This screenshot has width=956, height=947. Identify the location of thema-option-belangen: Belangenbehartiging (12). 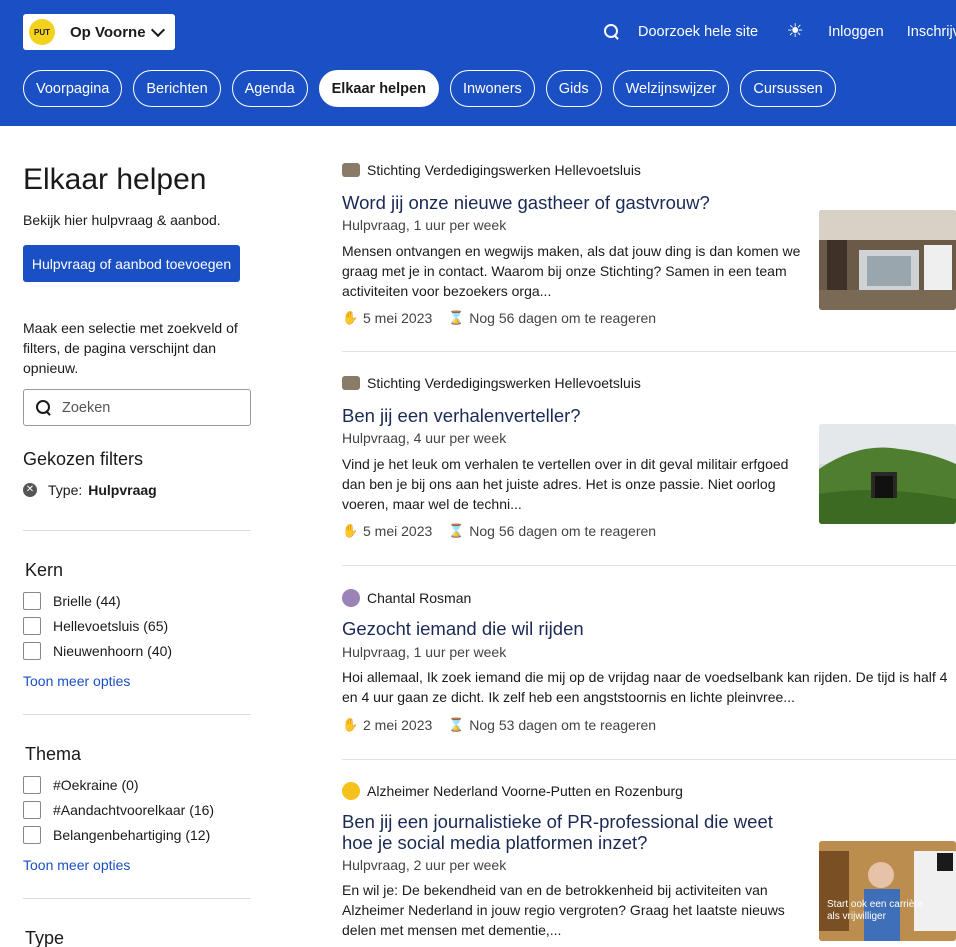
(116, 835).